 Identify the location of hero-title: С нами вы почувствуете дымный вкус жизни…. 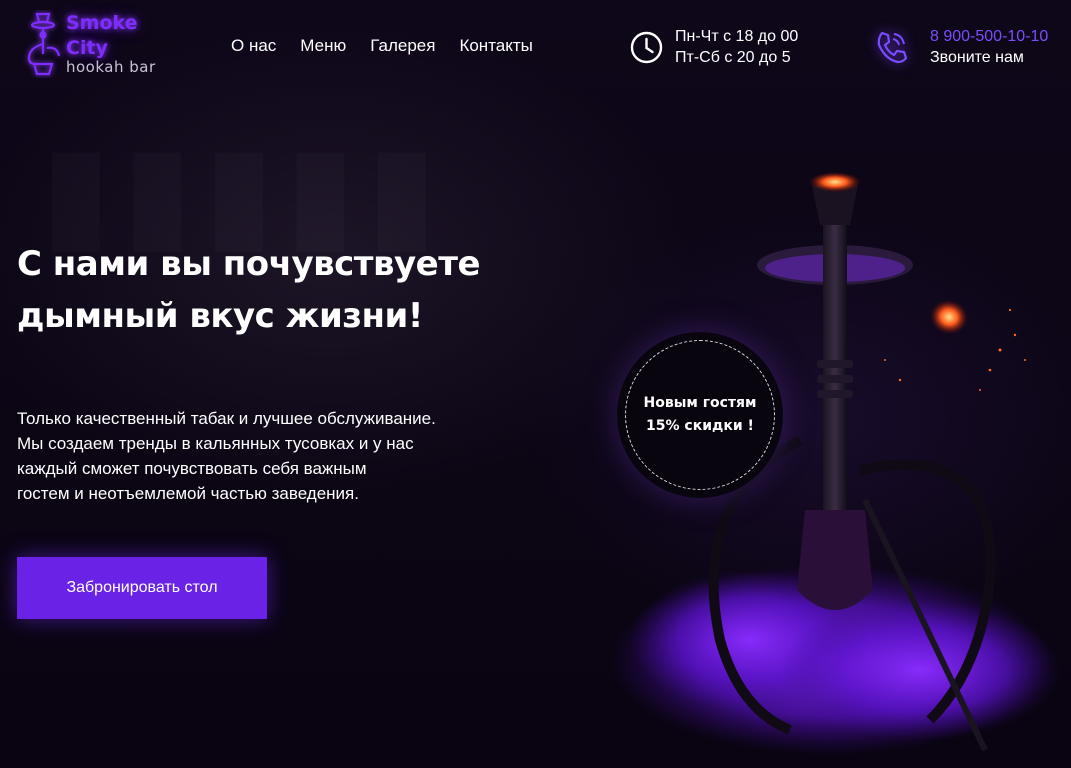
(277, 290).